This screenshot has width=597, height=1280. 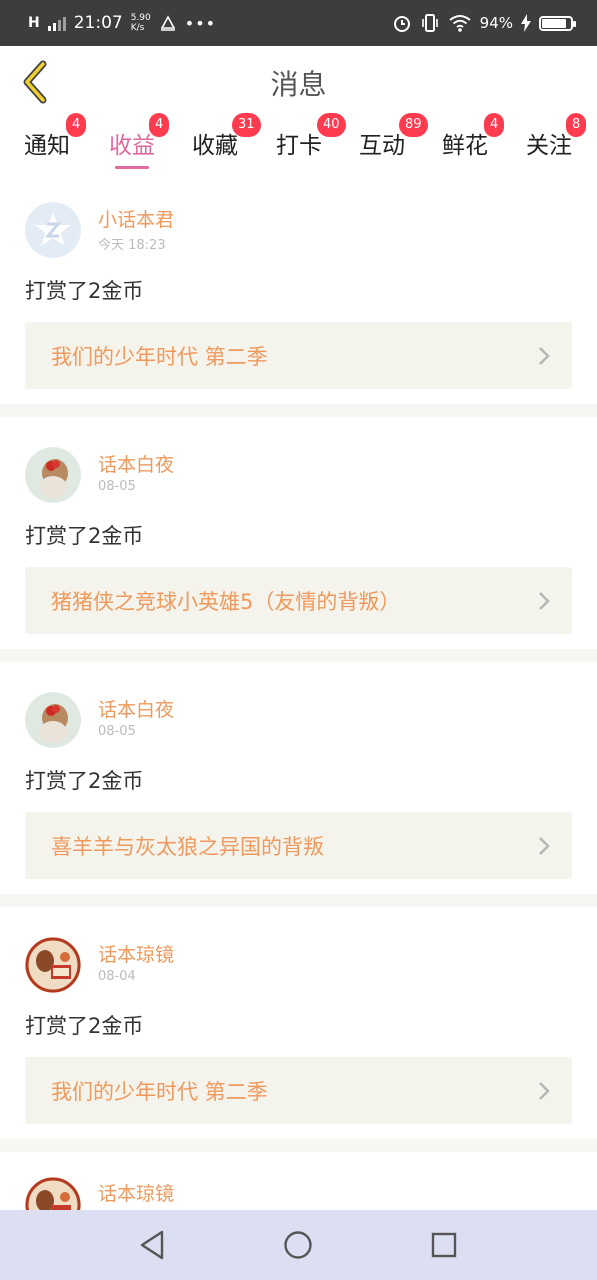 What do you see at coordinates (215, 146) in the screenshot?
I see `tab-label: 收藏` at bounding box center [215, 146].